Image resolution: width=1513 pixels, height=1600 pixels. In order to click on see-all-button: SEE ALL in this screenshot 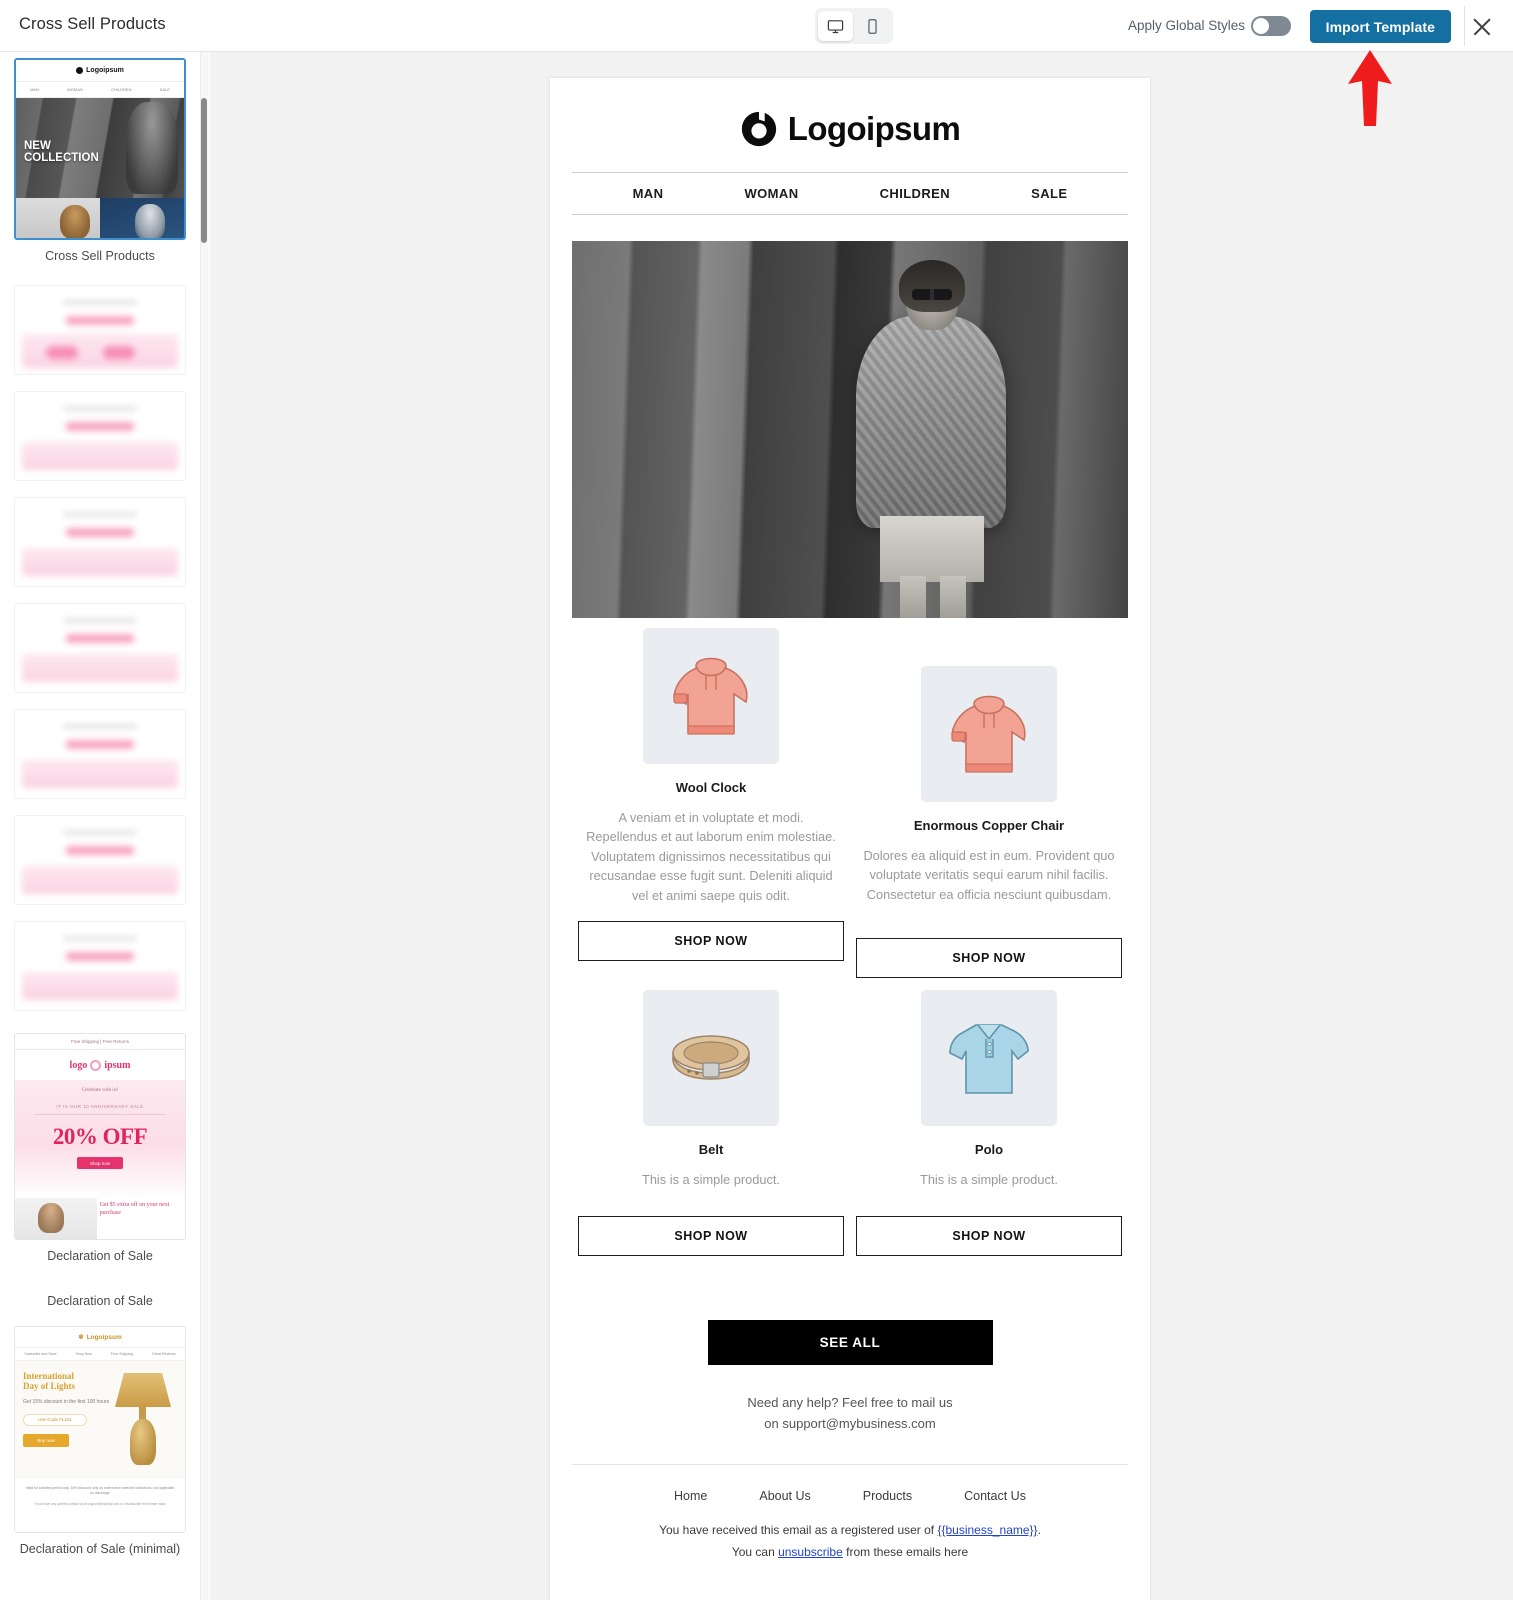, I will do `click(850, 1342)`.